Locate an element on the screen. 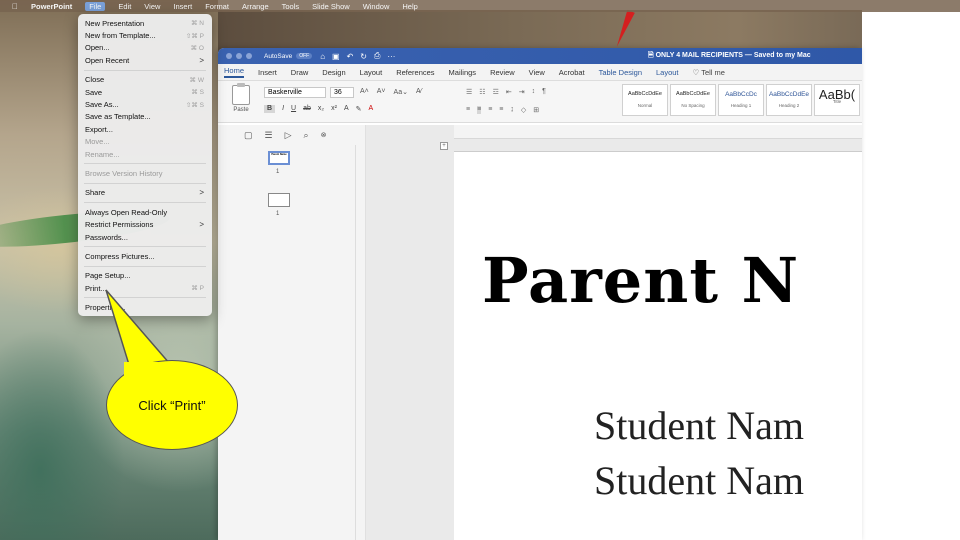 This screenshot has width=960, height=540. numbering-icon: ☷ is located at coordinates (482, 92).